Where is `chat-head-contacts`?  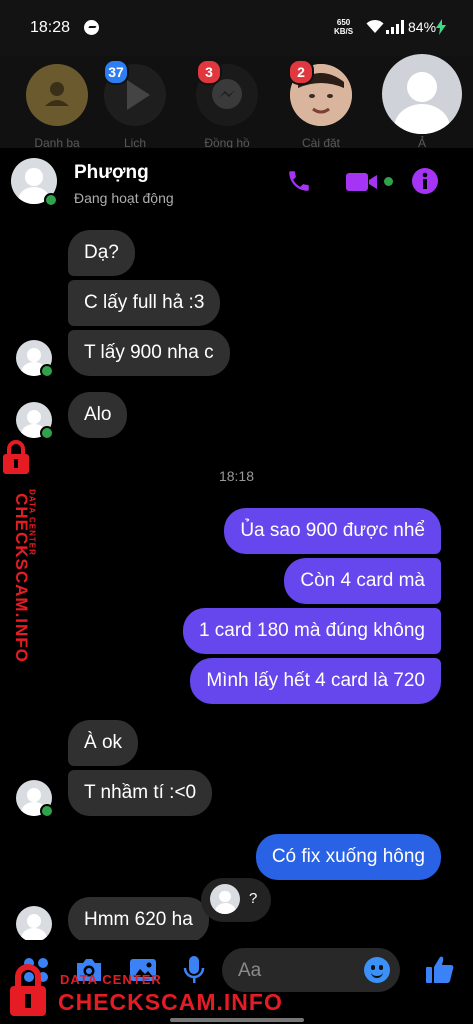
chat-head-contacts is located at coordinates (57, 95).